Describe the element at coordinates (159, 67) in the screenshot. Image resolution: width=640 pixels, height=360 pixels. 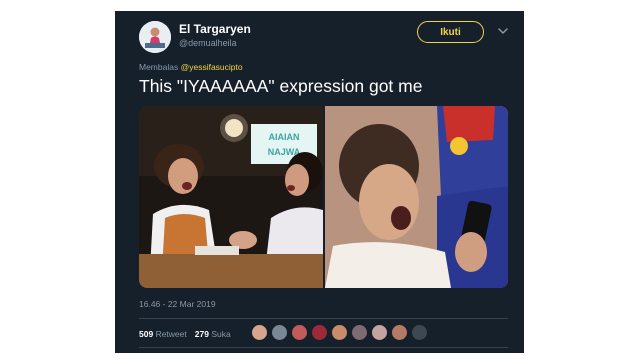
I see `reply-prefix: Membalas` at that location.